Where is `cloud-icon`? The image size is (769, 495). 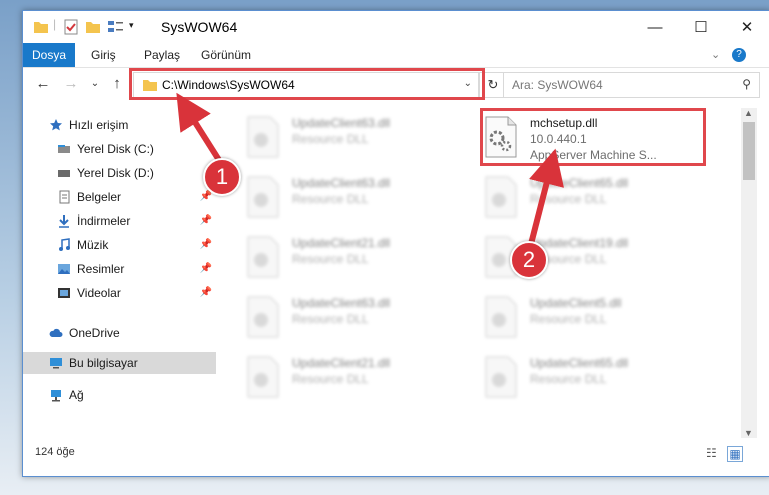 cloud-icon is located at coordinates (56, 332).